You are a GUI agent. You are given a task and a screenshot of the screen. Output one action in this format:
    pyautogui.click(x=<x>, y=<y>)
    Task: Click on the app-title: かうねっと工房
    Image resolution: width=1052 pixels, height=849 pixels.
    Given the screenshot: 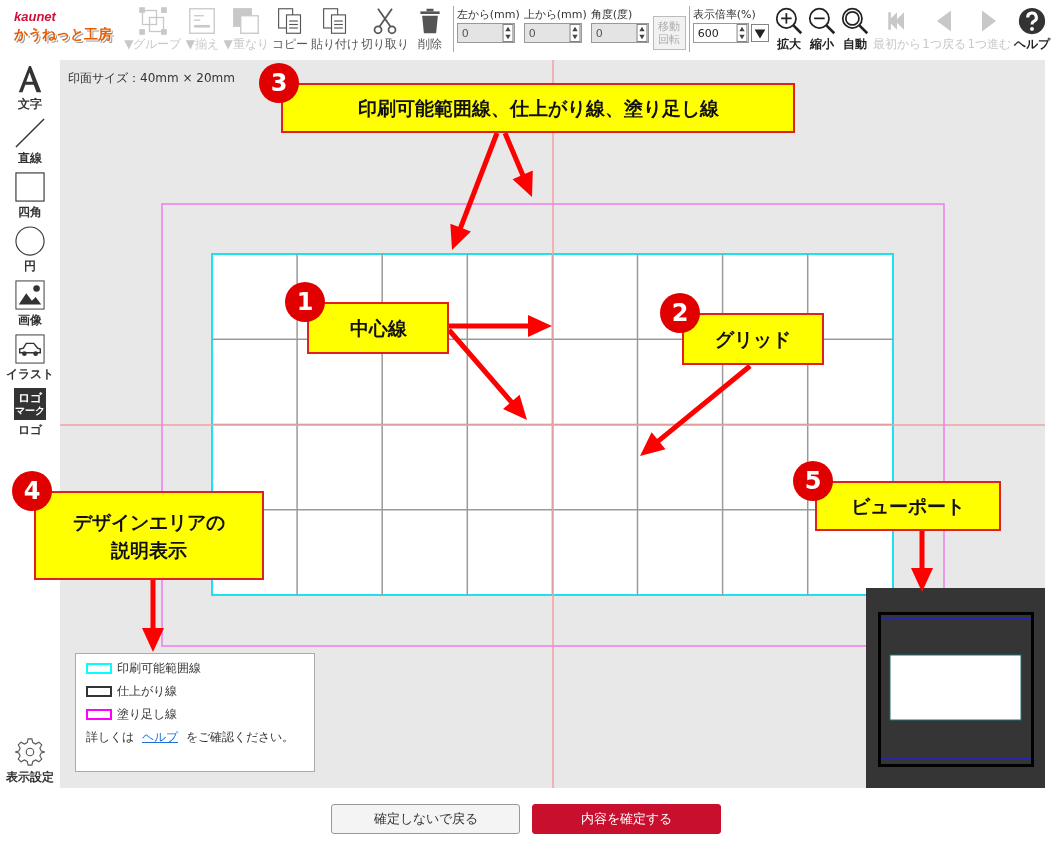 What is the action you would take?
    pyautogui.click(x=63, y=34)
    